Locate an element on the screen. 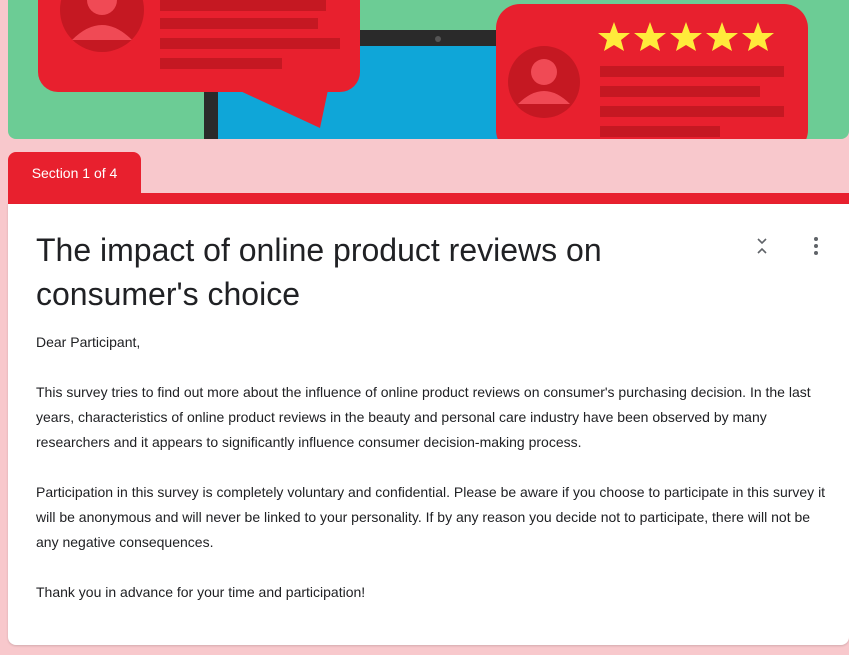  more-options-icon is located at coordinates (816, 246).